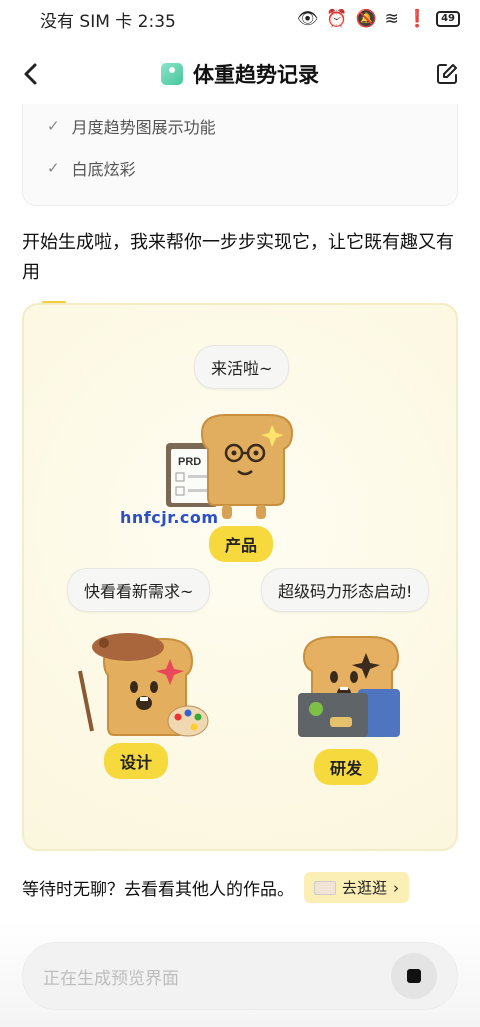 This screenshot has width=480, height=1027. I want to click on stop-generation-button, so click(414, 976).